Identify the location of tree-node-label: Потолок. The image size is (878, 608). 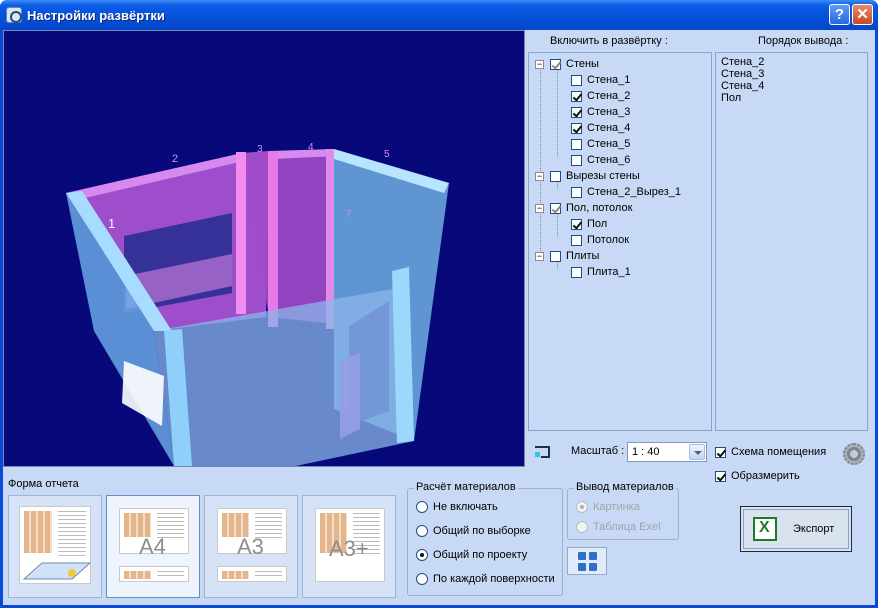
(608, 240).